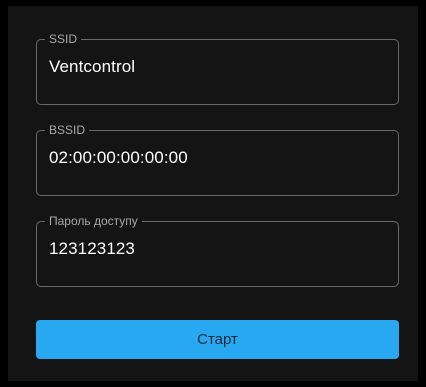  What do you see at coordinates (93, 221) in the screenshot?
I see `password-label: Пароль доступу` at bounding box center [93, 221].